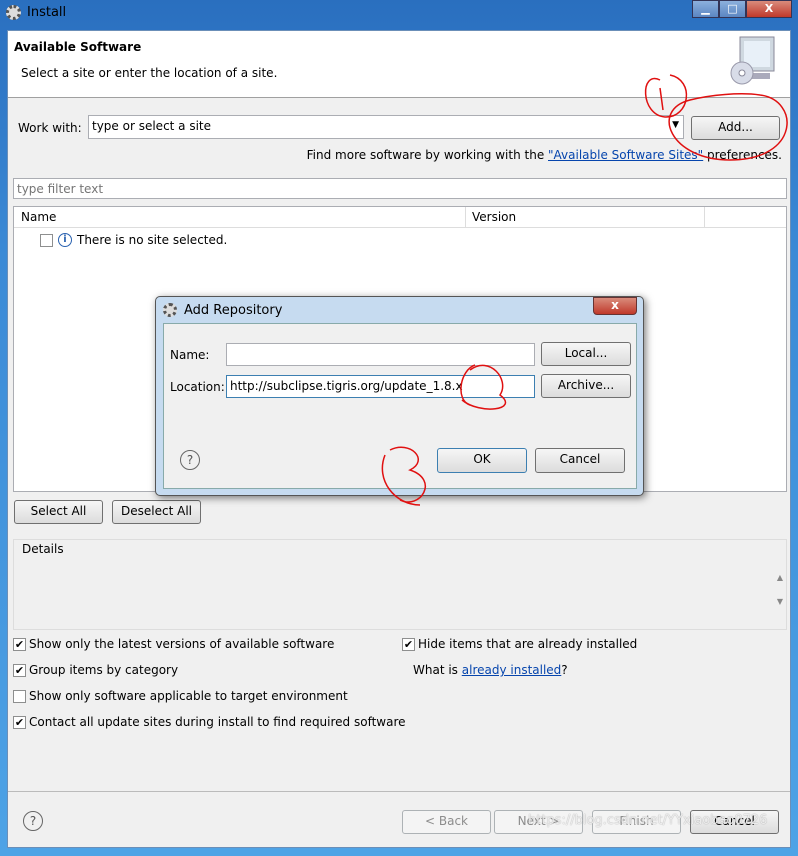 This screenshot has width=798, height=856. Describe the element at coordinates (19, 696) in the screenshot. I see `target-environment-checkbox` at that location.